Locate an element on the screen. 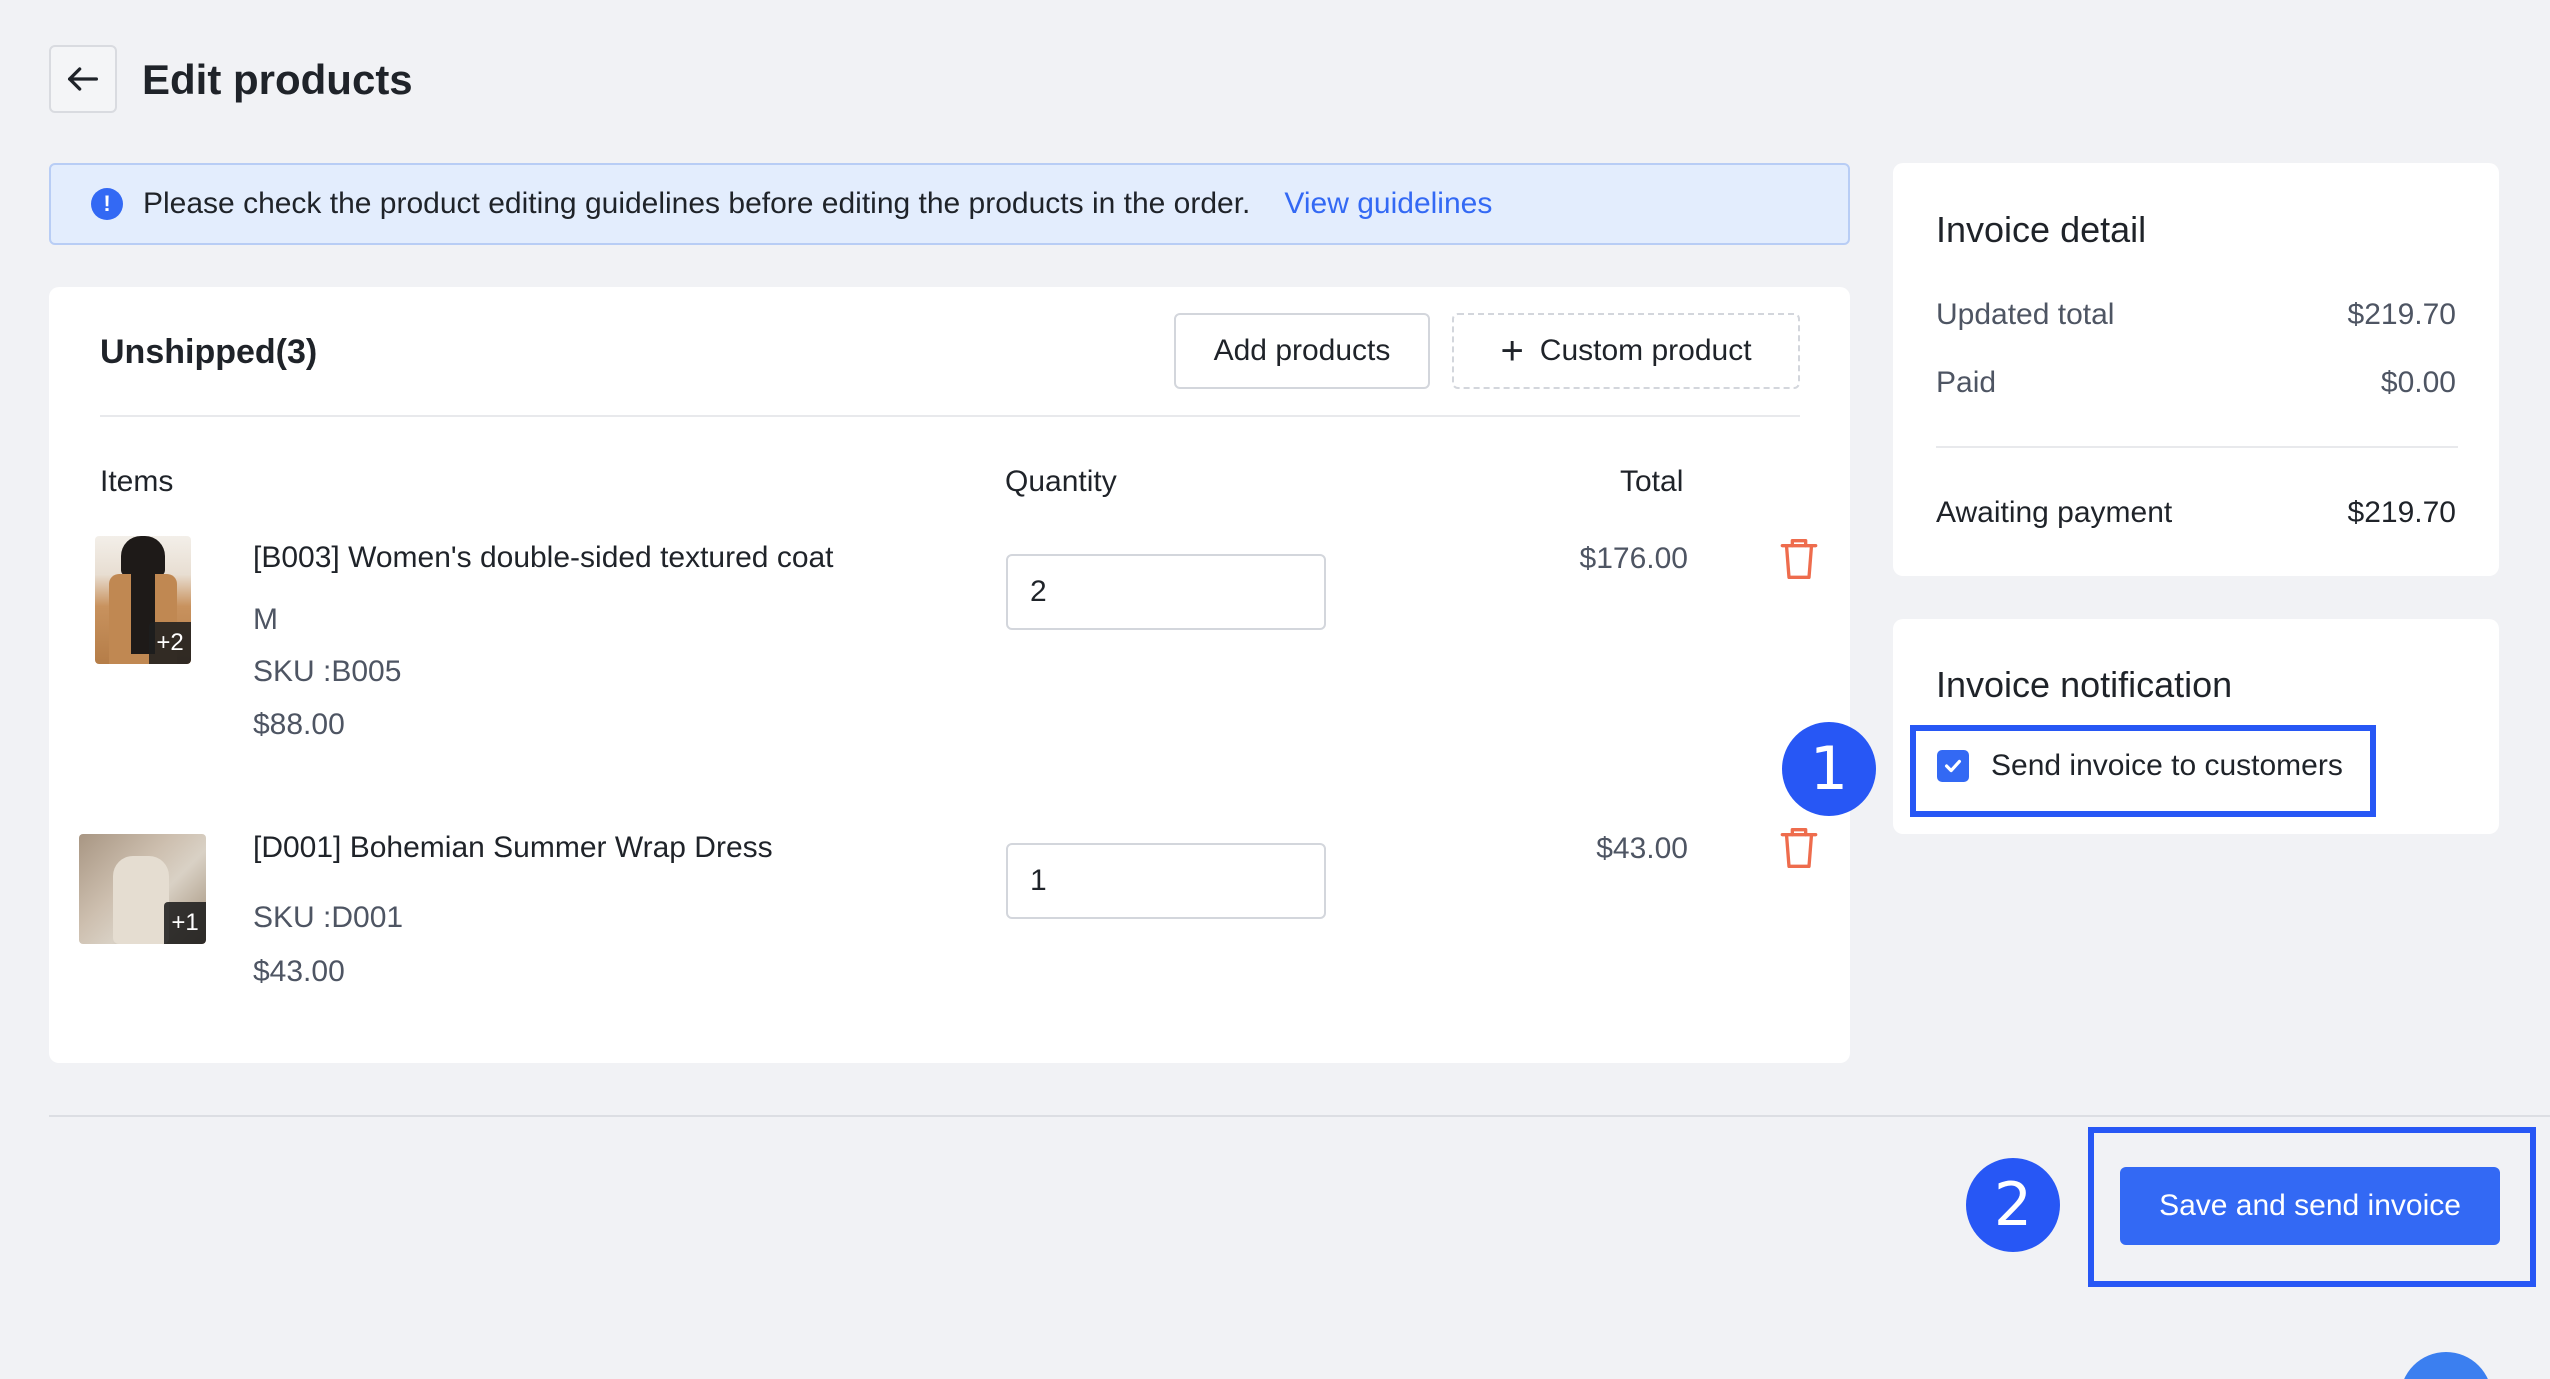 Image resolution: width=2550 pixels, height=1379 pixels. custom-product-button: + Custom product is located at coordinates (1626, 351).